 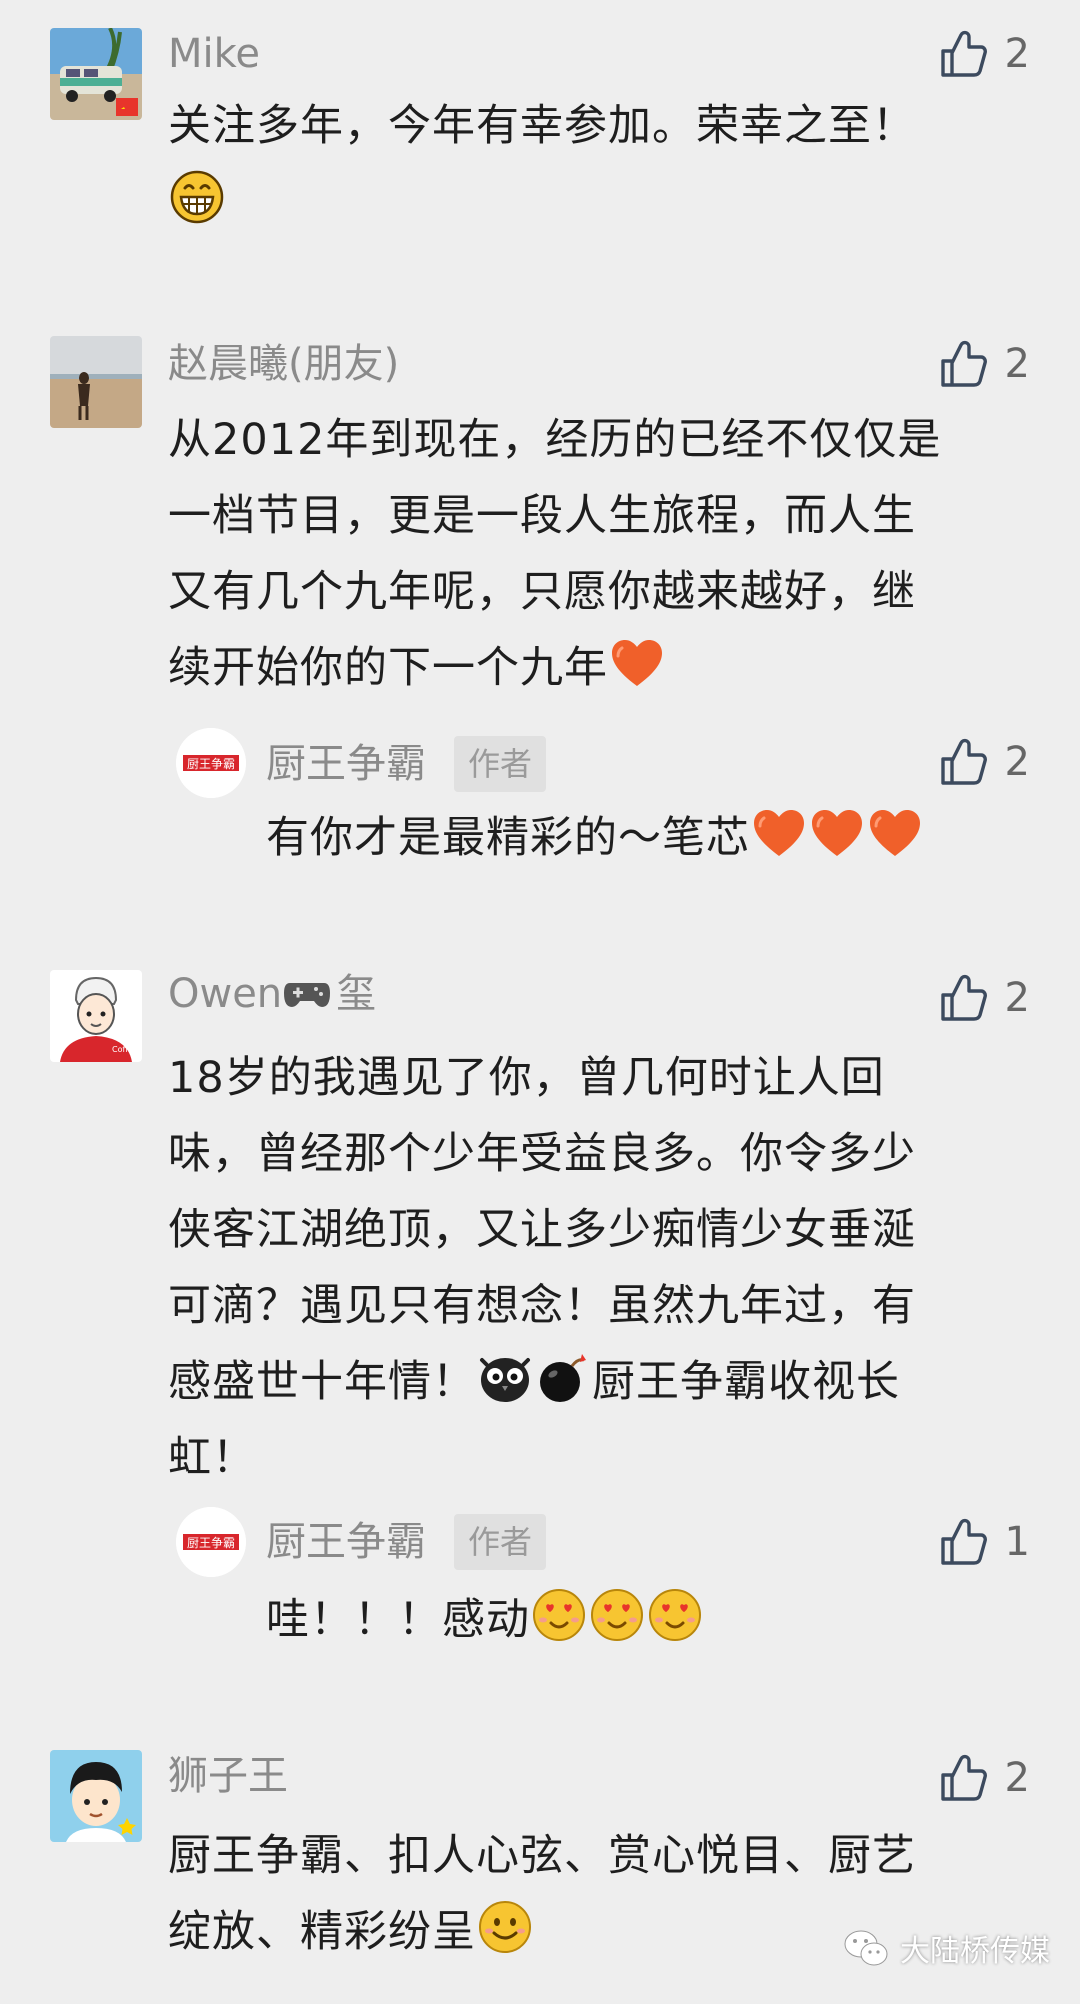 I want to click on grin-emoji-icon, so click(x=197, y=197).